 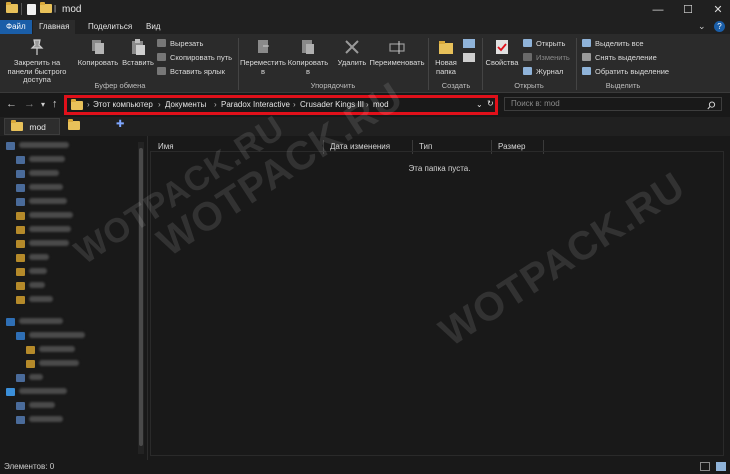 I want to click on delete-label: Удалить, so click(x=352, y=62).